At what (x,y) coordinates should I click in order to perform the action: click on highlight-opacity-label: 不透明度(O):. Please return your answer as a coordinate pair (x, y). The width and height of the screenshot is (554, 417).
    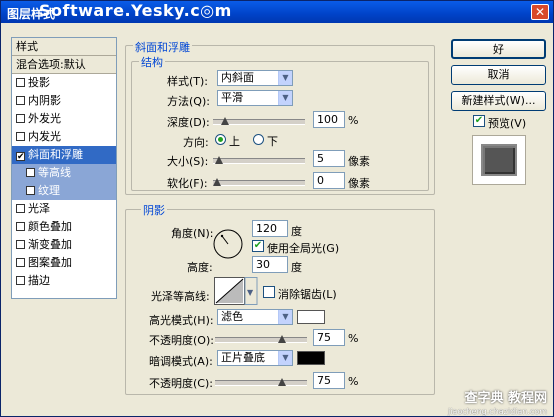
    Looking at the image, I should click on (181, 340).